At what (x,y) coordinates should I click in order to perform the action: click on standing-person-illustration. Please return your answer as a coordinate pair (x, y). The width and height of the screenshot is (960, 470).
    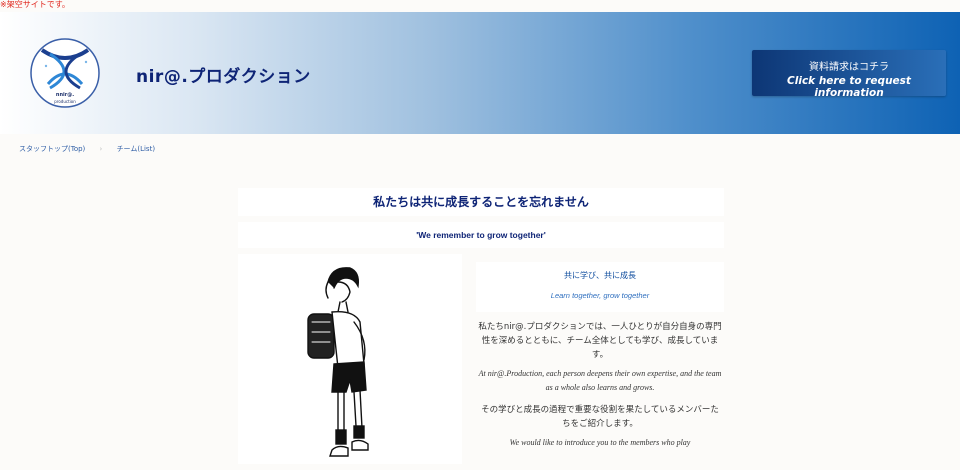
    Looking at the image, I should click on (338, 362).